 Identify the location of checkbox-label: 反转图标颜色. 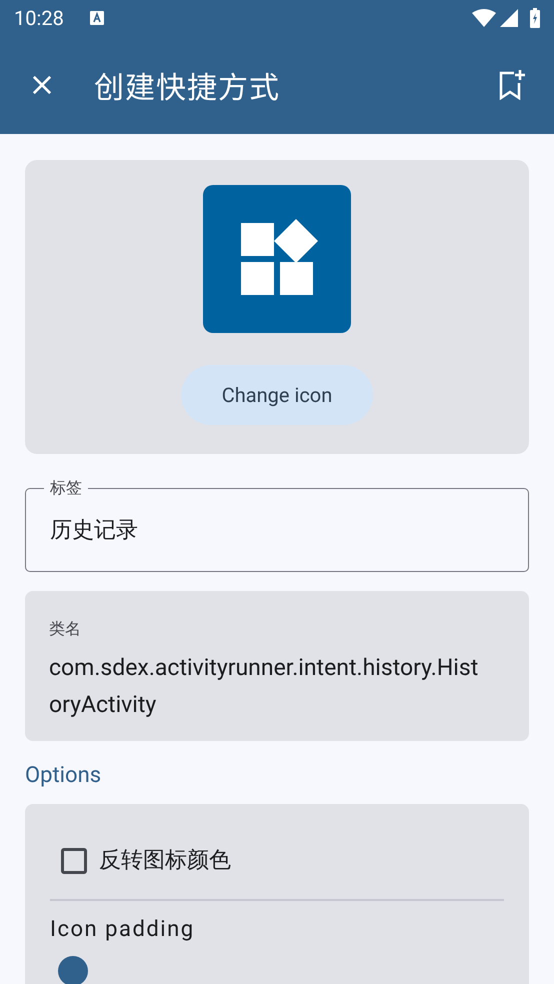
(165, 861).